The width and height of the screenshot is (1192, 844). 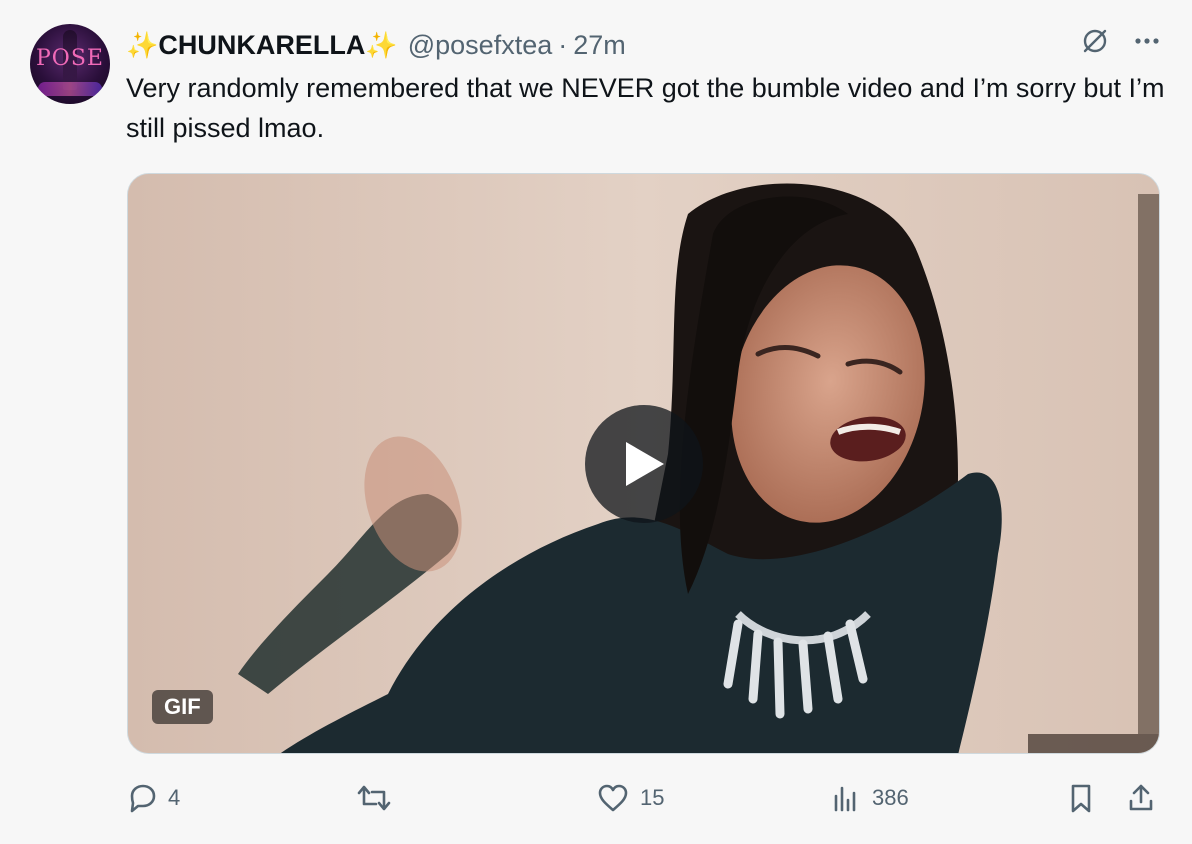 What do you see at coordinates (599, 45) in the screenshot?
I see `timestamp: 27m` at bounding box center [599, 45].